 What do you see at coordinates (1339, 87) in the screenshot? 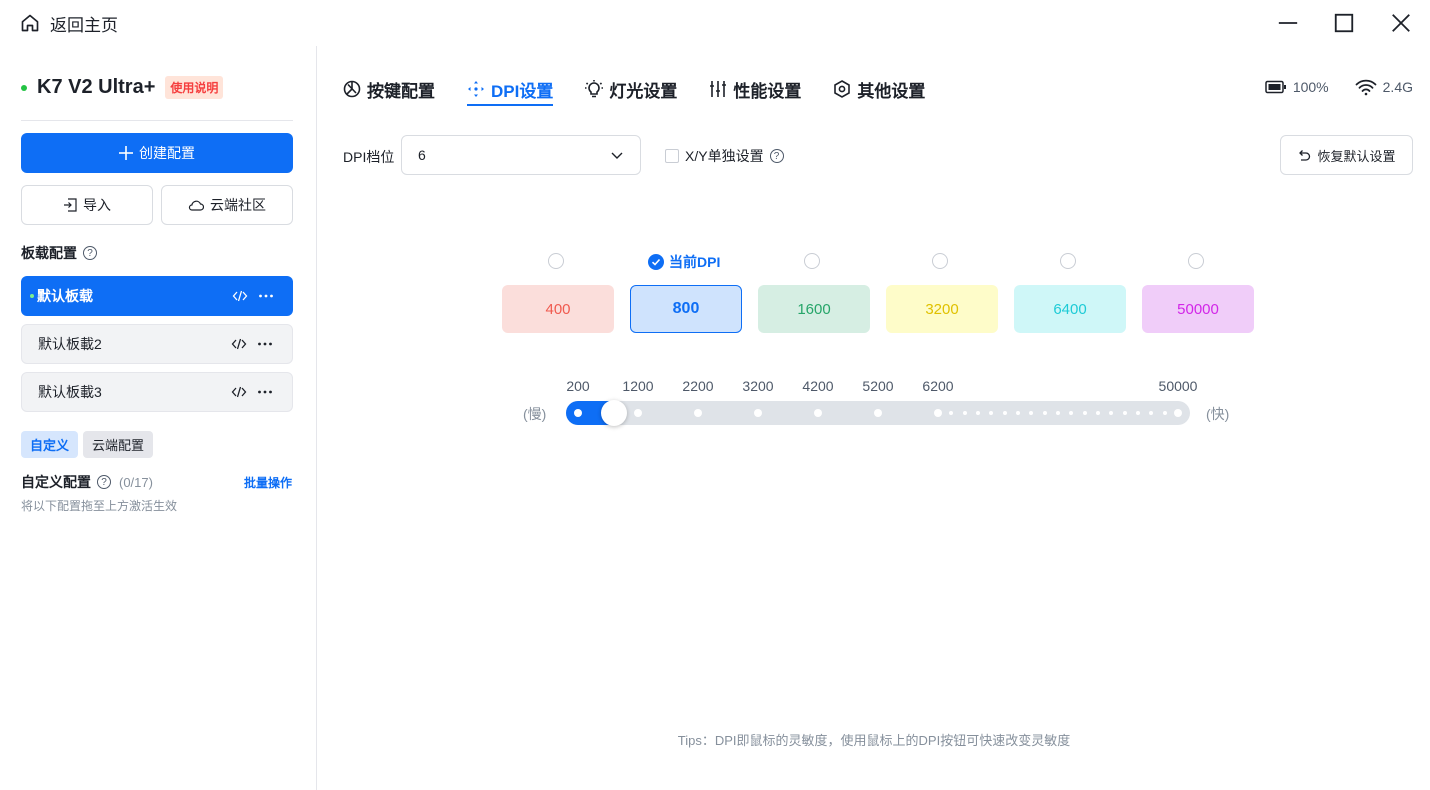
I see `device-status: 100% 2.4G` at bounding box center [1339, 87].